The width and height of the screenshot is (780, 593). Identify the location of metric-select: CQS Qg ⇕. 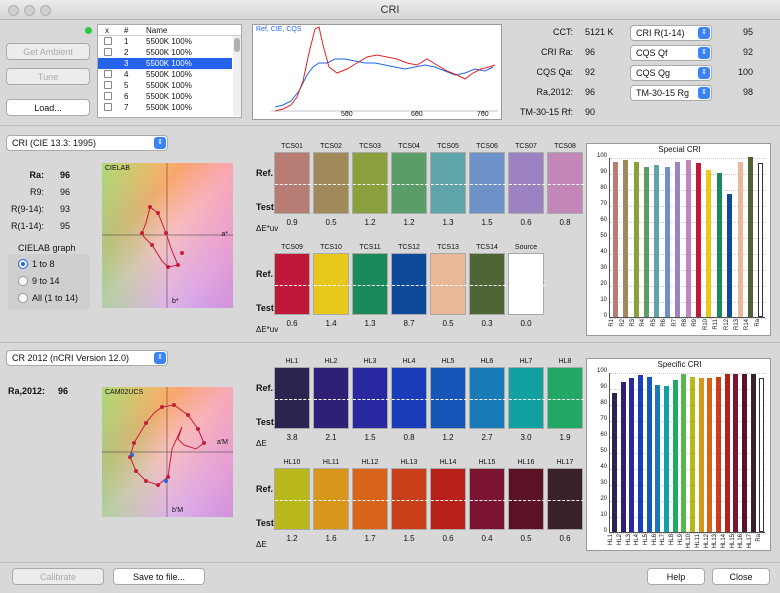
(671, 73).